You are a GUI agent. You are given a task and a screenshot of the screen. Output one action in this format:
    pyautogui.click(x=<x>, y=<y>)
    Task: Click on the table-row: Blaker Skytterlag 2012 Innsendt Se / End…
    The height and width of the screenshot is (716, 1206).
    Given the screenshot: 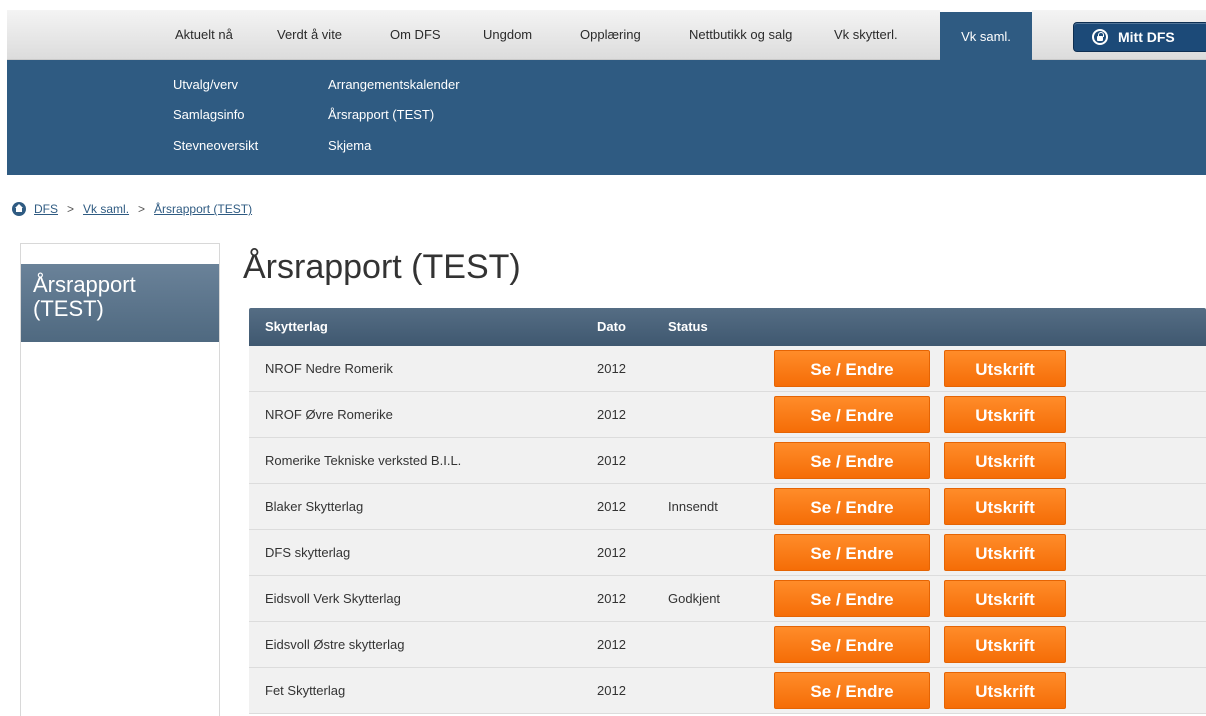 What is the action you would take?
    pyautogui.click(x=727, y=507)
    